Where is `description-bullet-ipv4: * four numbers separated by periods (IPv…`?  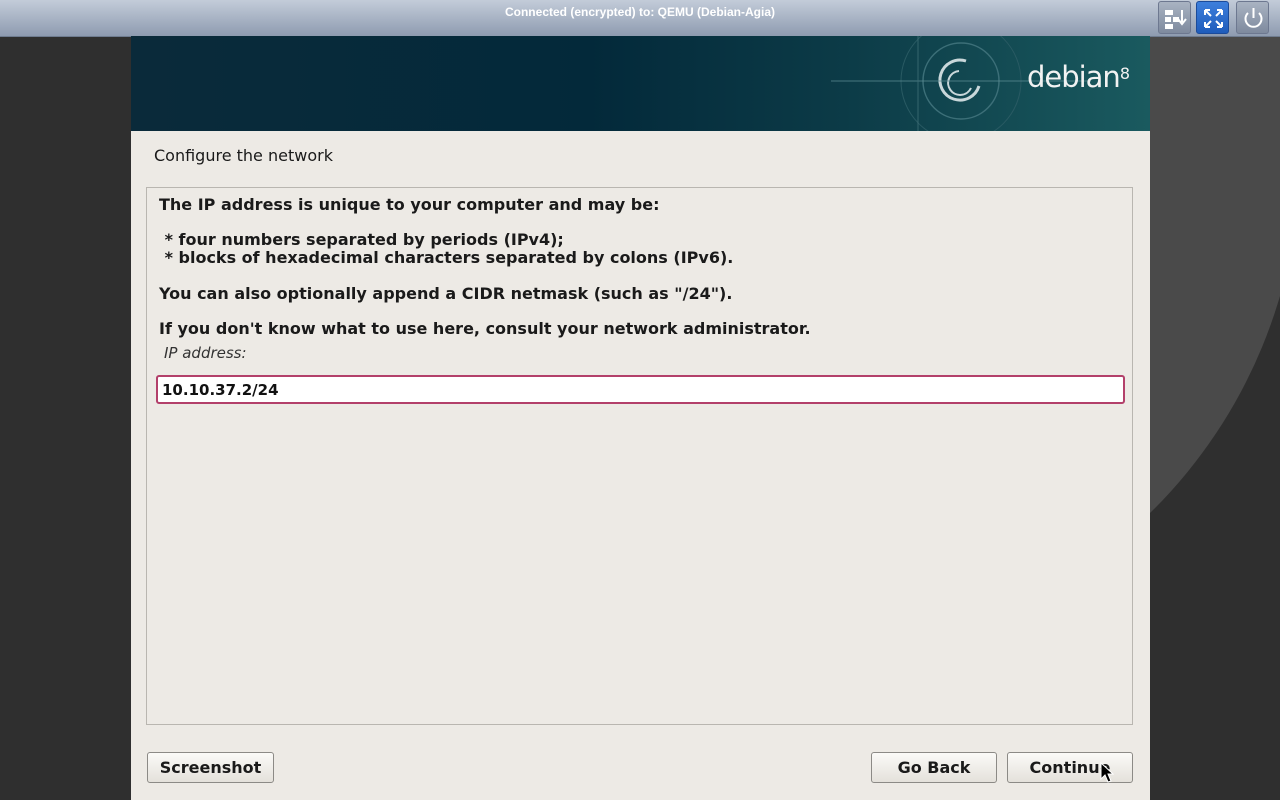 description-bullet-ipv4: * four numbers separated by periods (IPv… is located at coordinates (361, 239).